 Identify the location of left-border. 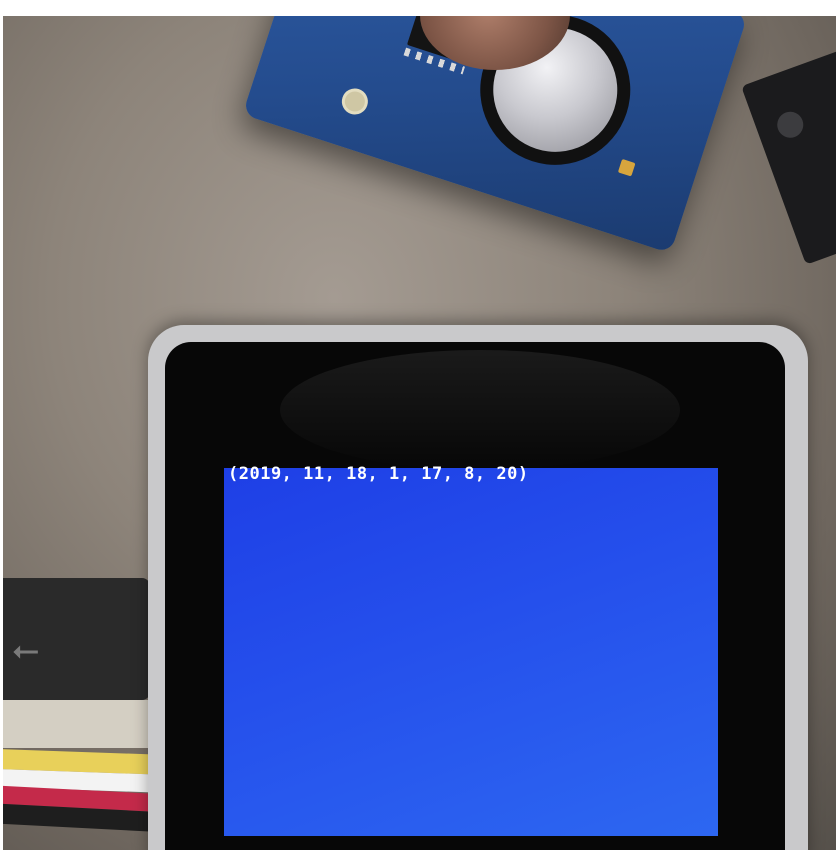
(1, 425).